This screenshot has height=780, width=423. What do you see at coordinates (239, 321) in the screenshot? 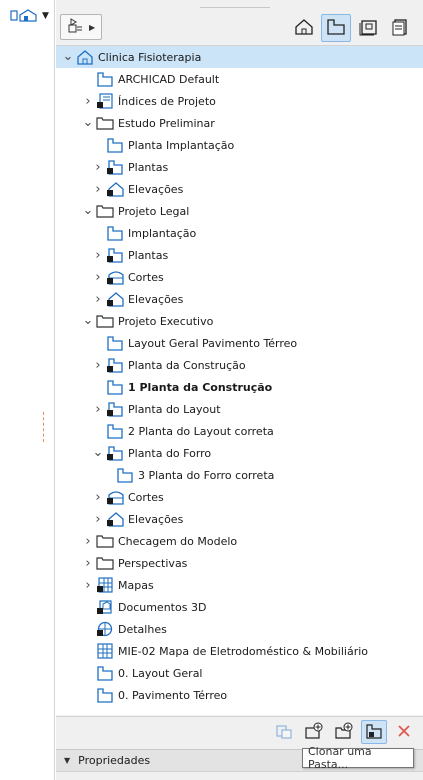
I see `tree-row: ⌄ Projeto Executivo` at bounding box center [239, 321].